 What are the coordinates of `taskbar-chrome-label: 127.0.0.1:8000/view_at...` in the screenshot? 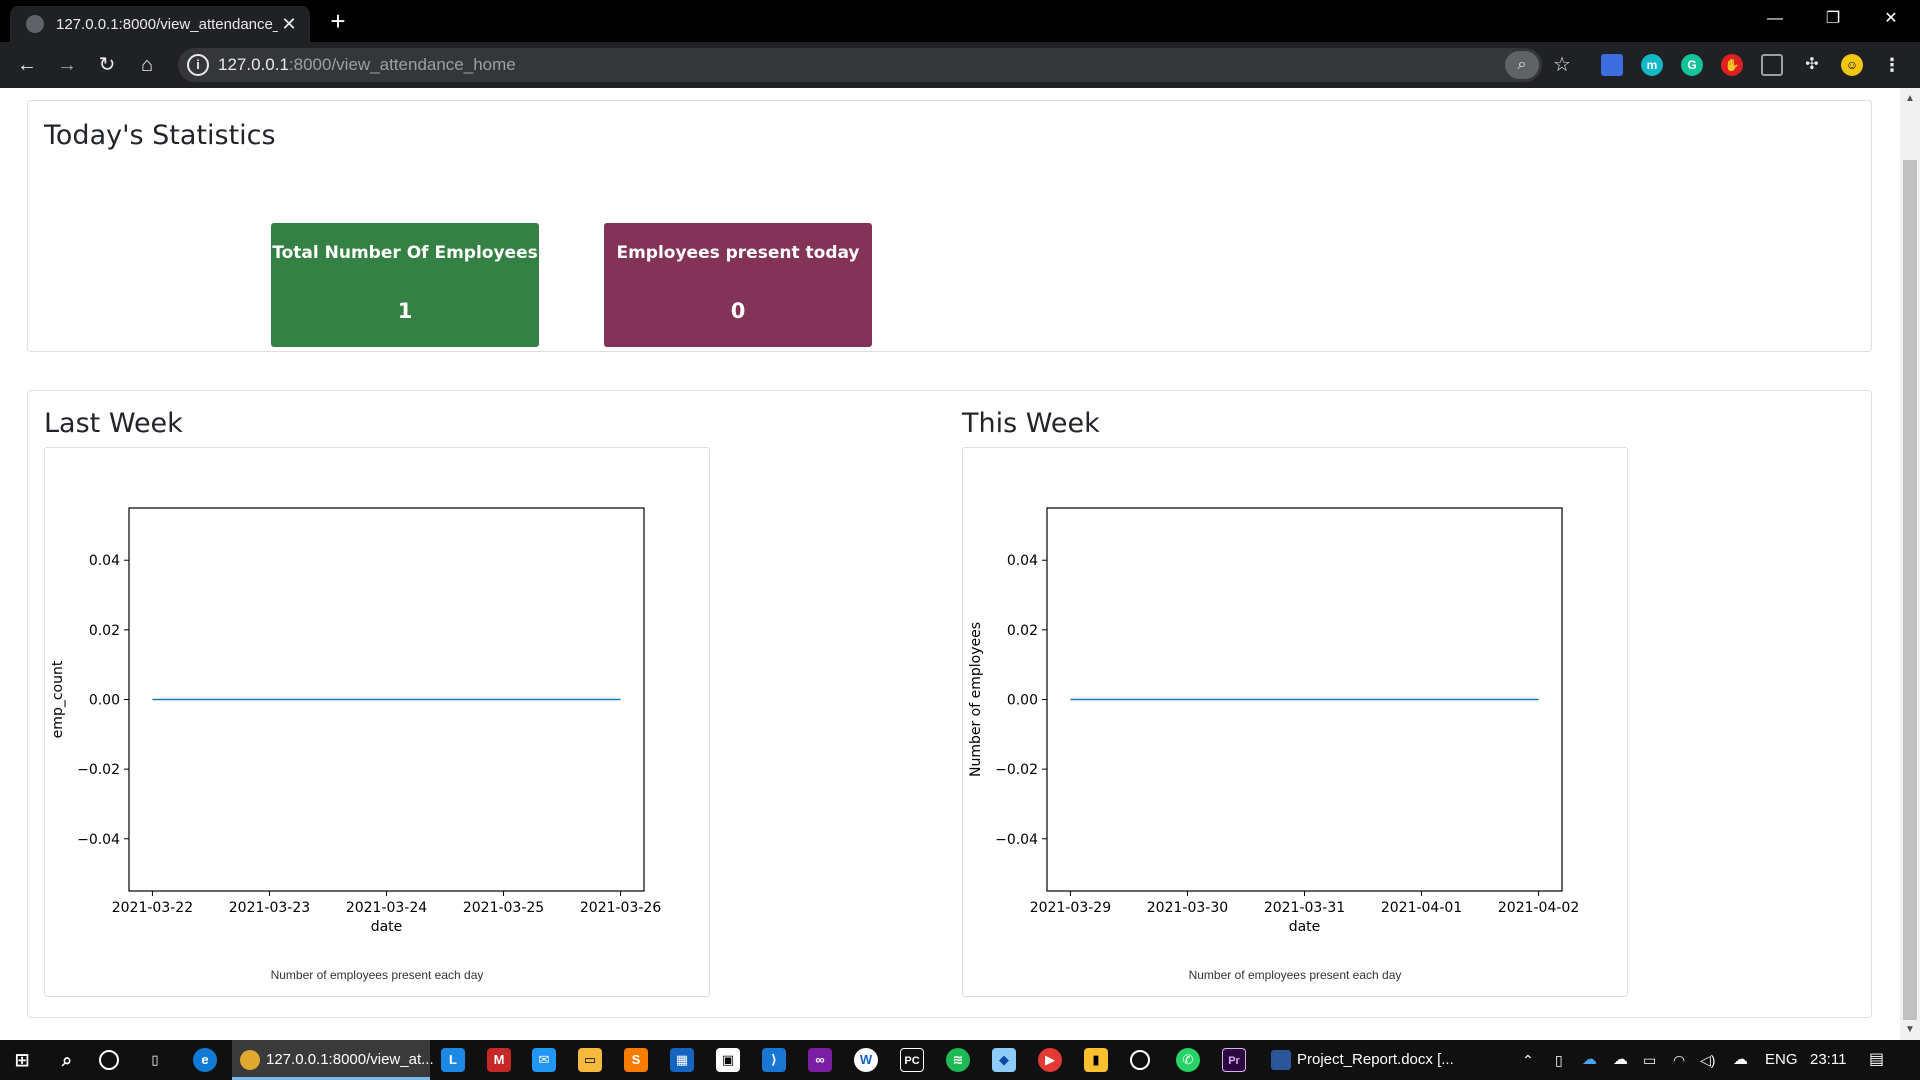 It's located at (350, 1059).